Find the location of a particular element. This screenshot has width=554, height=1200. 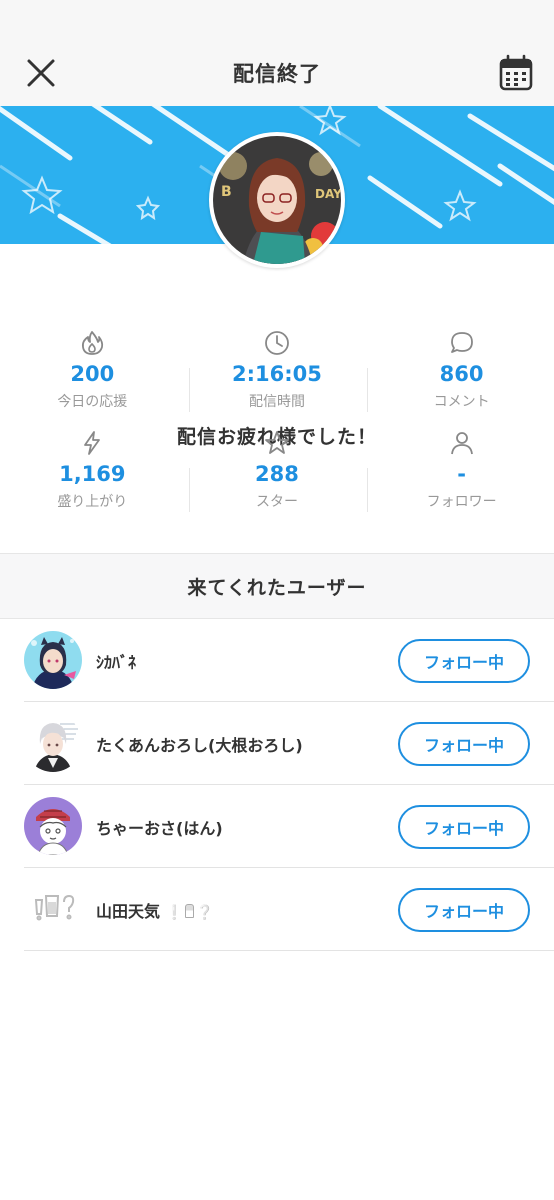

list-item: 山田天気 ❕ ❔ フォロー中 is located at coordinates (277, 909).